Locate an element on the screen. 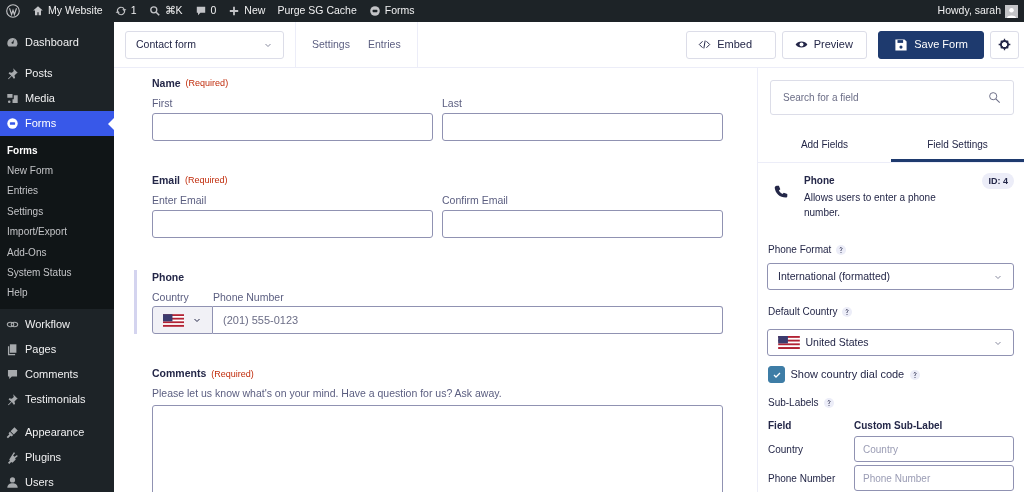  plug-icon is located at coordinates (12, 458).